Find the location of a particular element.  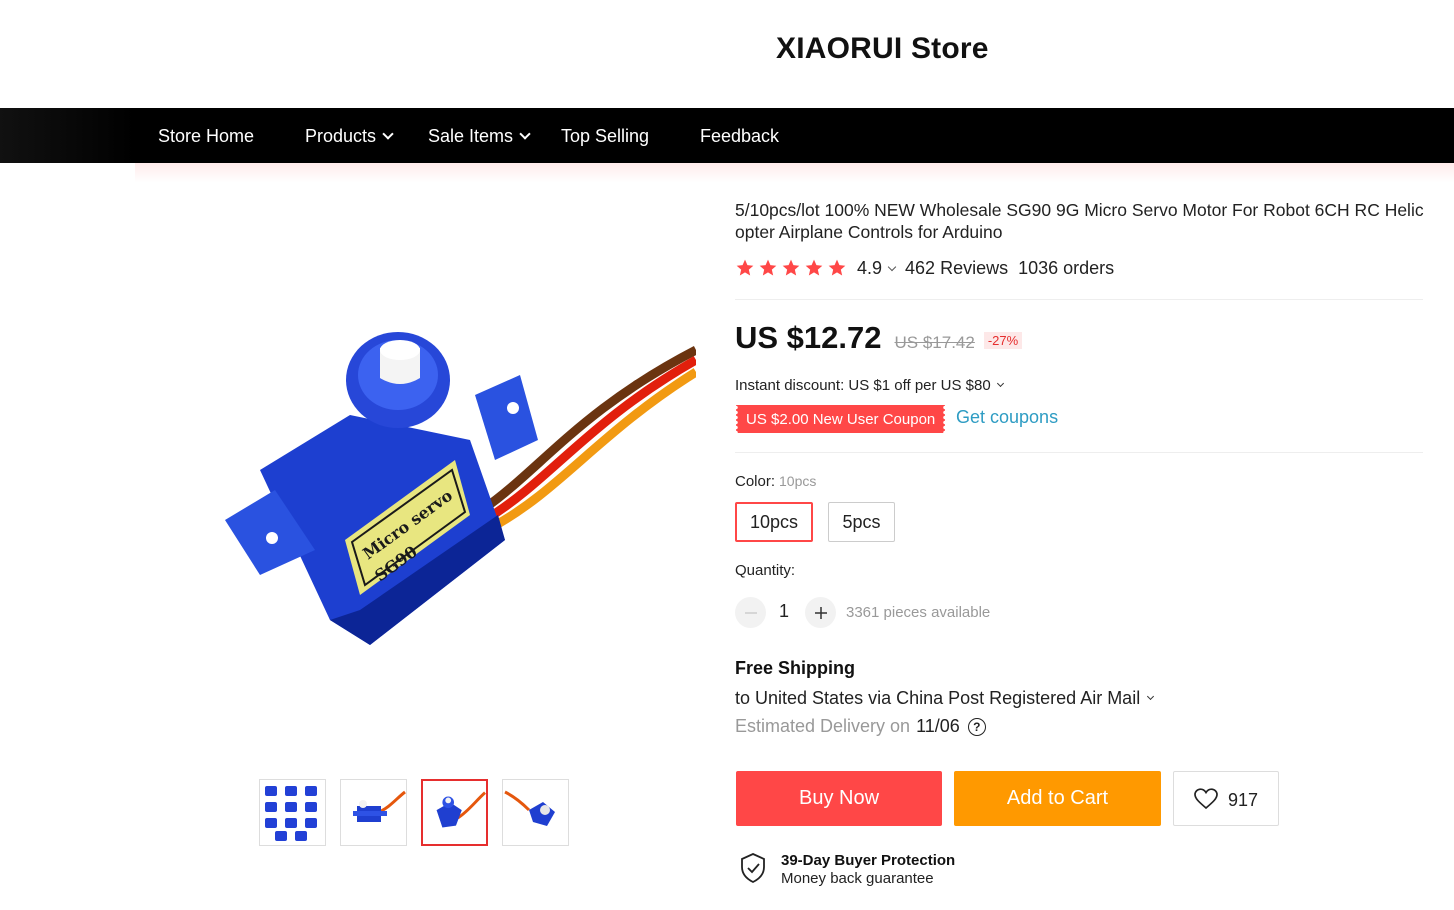

get-coupons-link: Get coupons is located at coordinates (1007, 417).